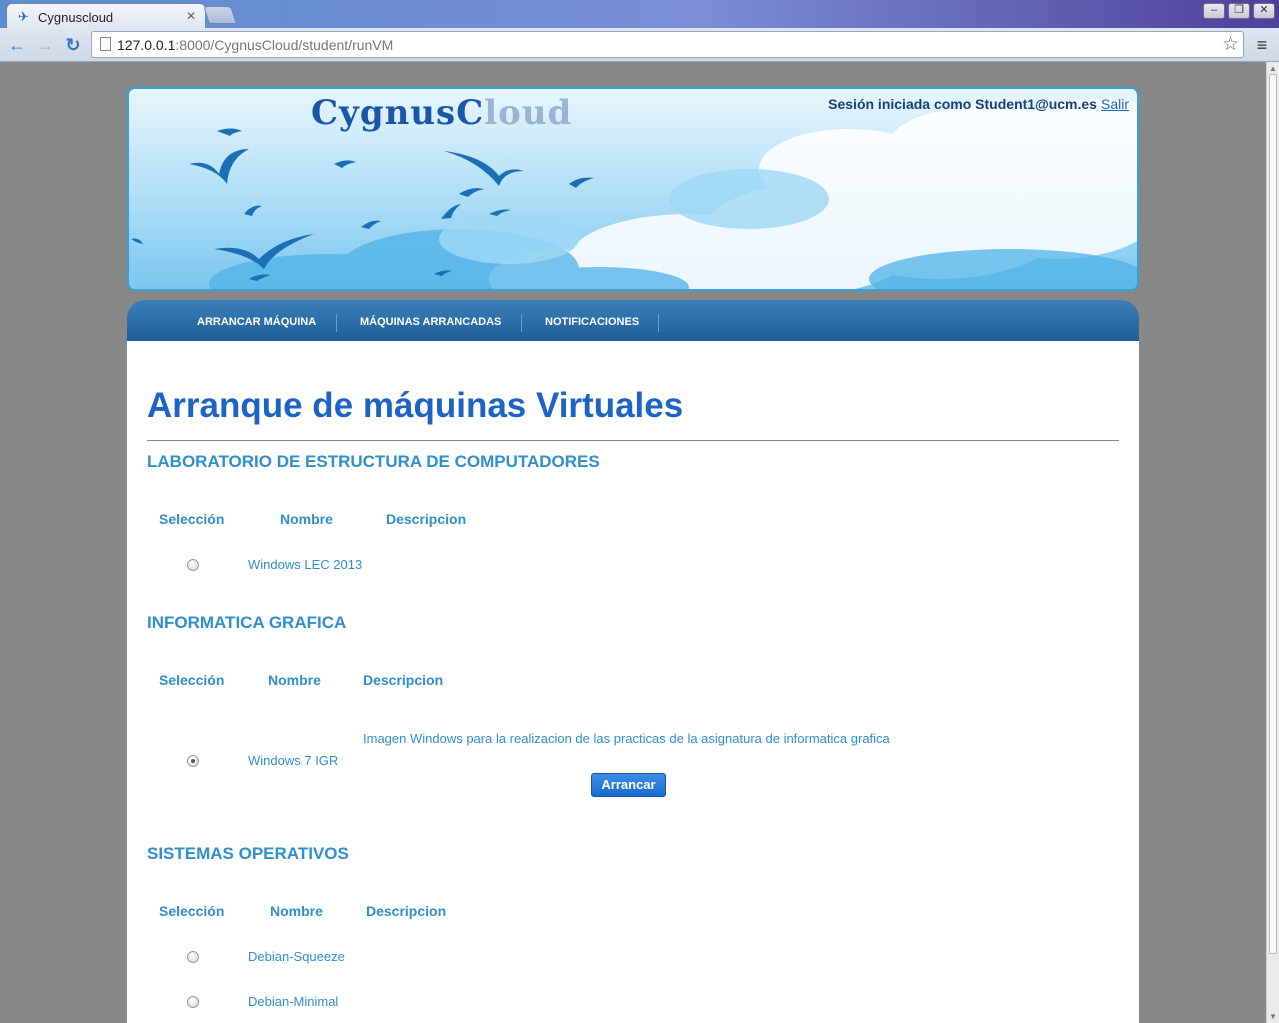 Image resolution: width=1279 pixels, height=1023 pixels. Describe the element at coordinates (1273, 1016) in the screenshot. I see `scroll-down-icon: ▼` at that location.